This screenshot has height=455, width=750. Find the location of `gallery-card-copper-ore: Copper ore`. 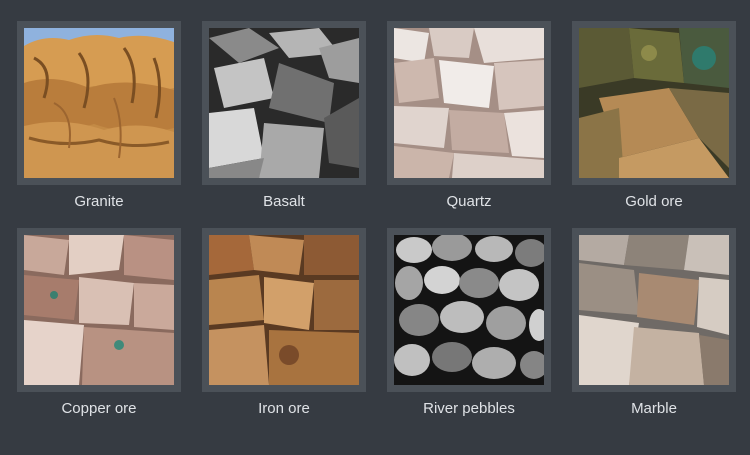

gallery-card-copper-ore: Copper ore is located at coordinates (99, 323).